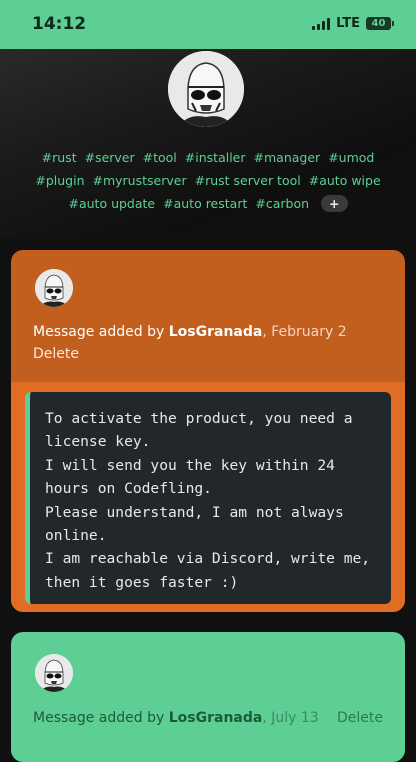 This screenshot has height=762, width=416. Describe the element at coordinates (208, 24) in the screenshot. I see `status-bar: 14:12 LTE 40` at that location.